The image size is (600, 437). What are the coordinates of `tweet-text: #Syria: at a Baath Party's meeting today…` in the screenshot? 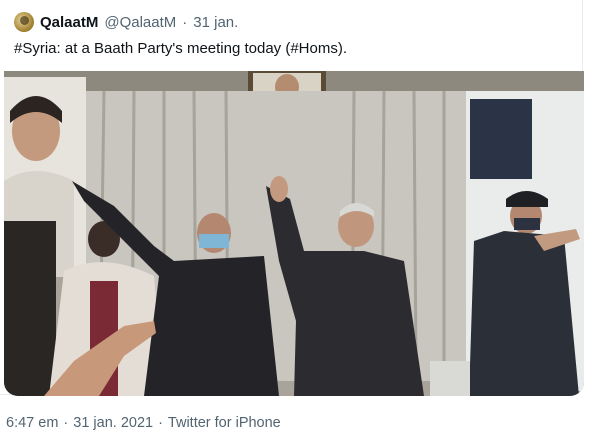 It's located at (181, 48).